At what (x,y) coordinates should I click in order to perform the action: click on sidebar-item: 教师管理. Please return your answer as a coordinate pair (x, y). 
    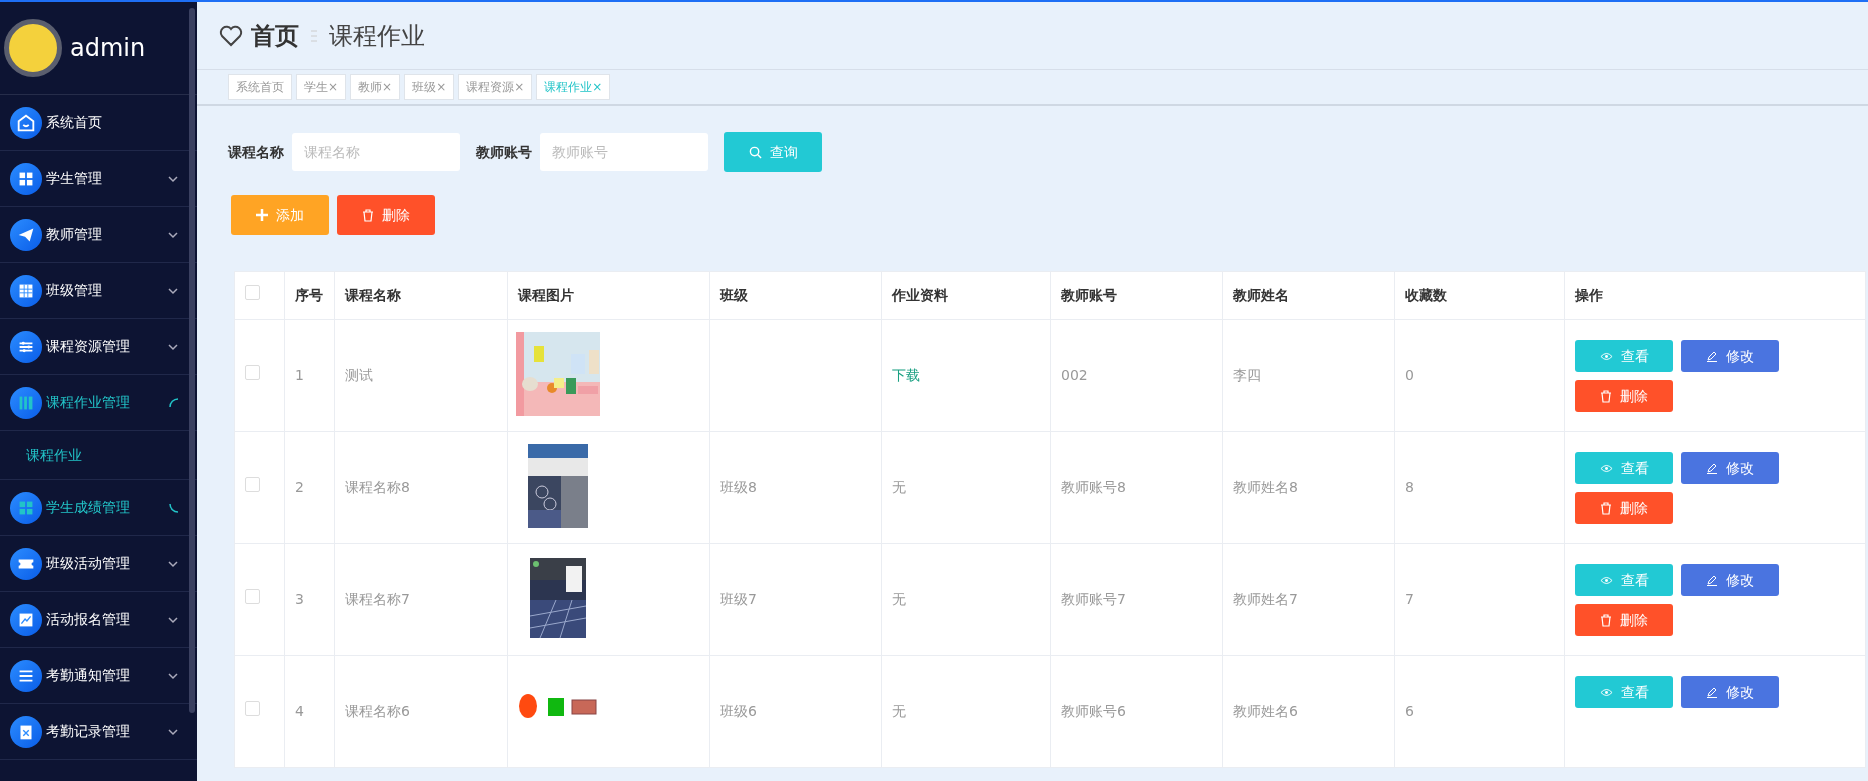
    Looking at the image, I should click on (74, 234).